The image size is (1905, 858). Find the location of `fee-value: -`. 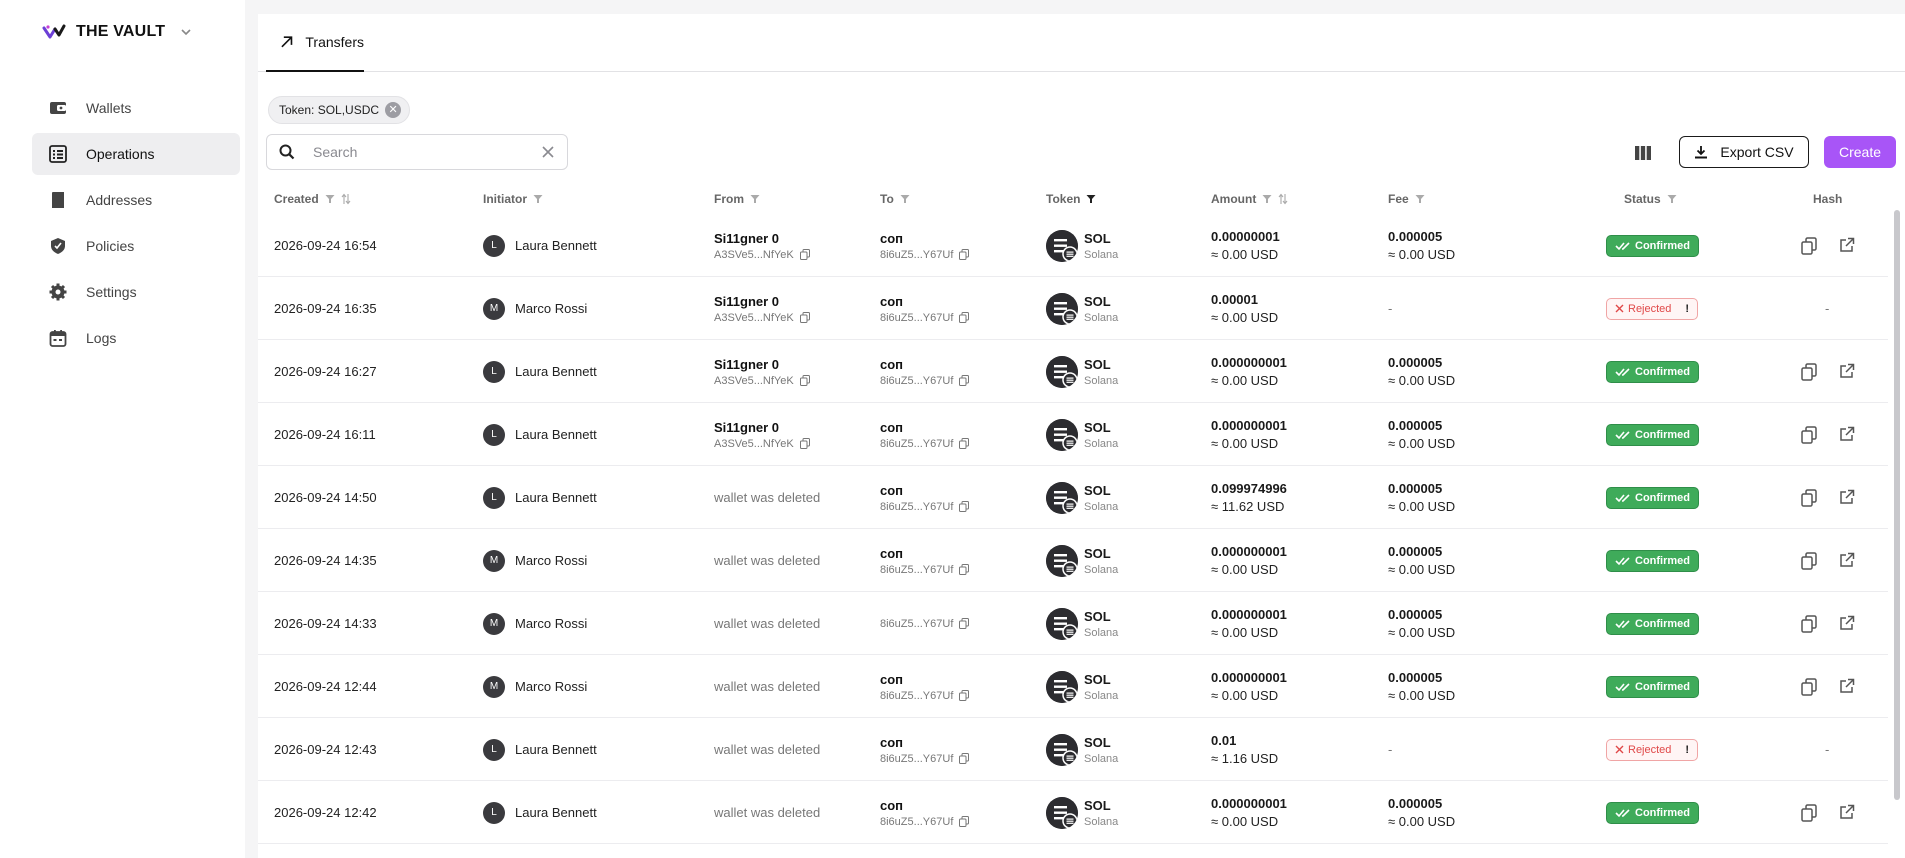

fee-value: - is located at coordinates (1390, 308).